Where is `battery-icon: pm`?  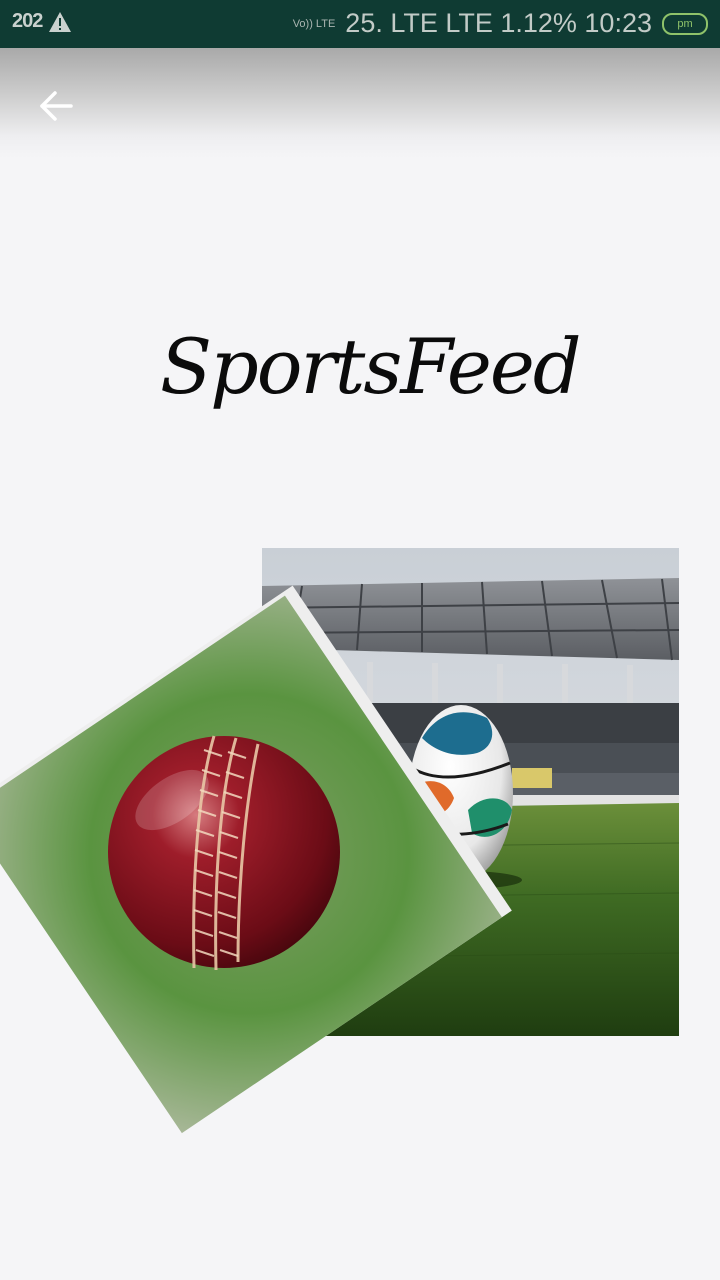 battery-icon: pm is located at coordinates (685, 23).